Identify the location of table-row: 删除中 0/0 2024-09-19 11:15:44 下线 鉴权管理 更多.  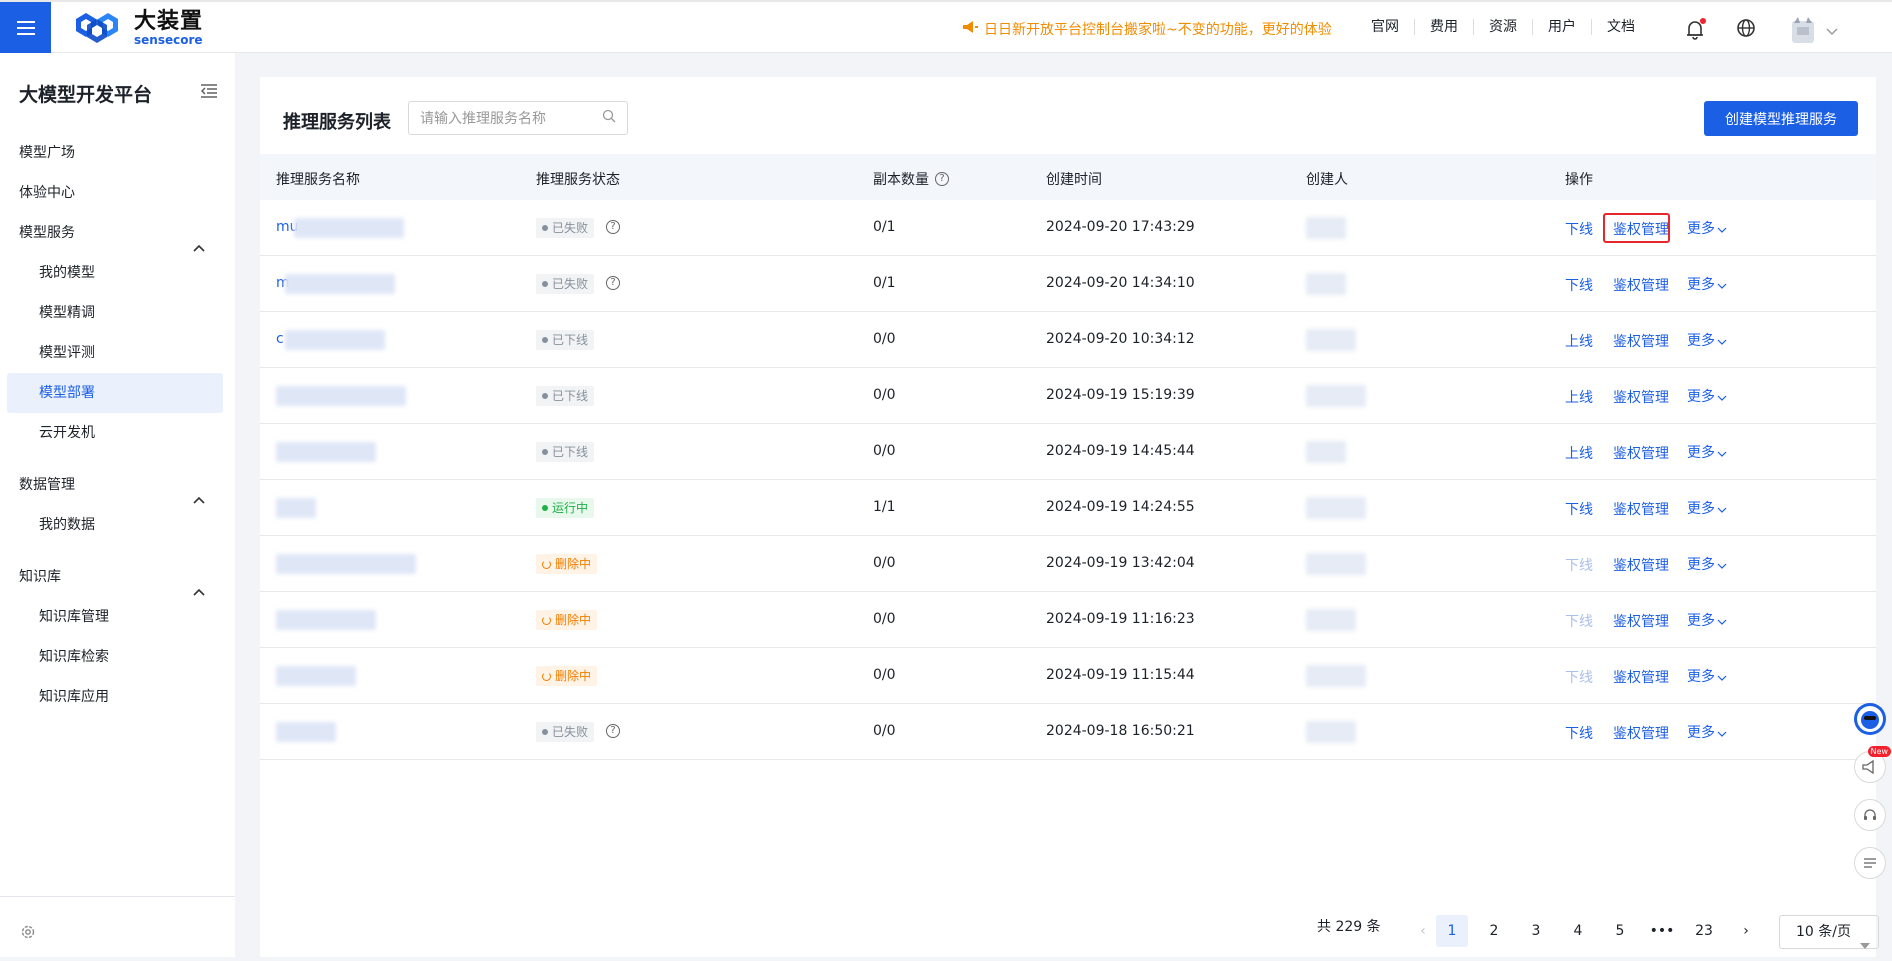
(1068, 676).